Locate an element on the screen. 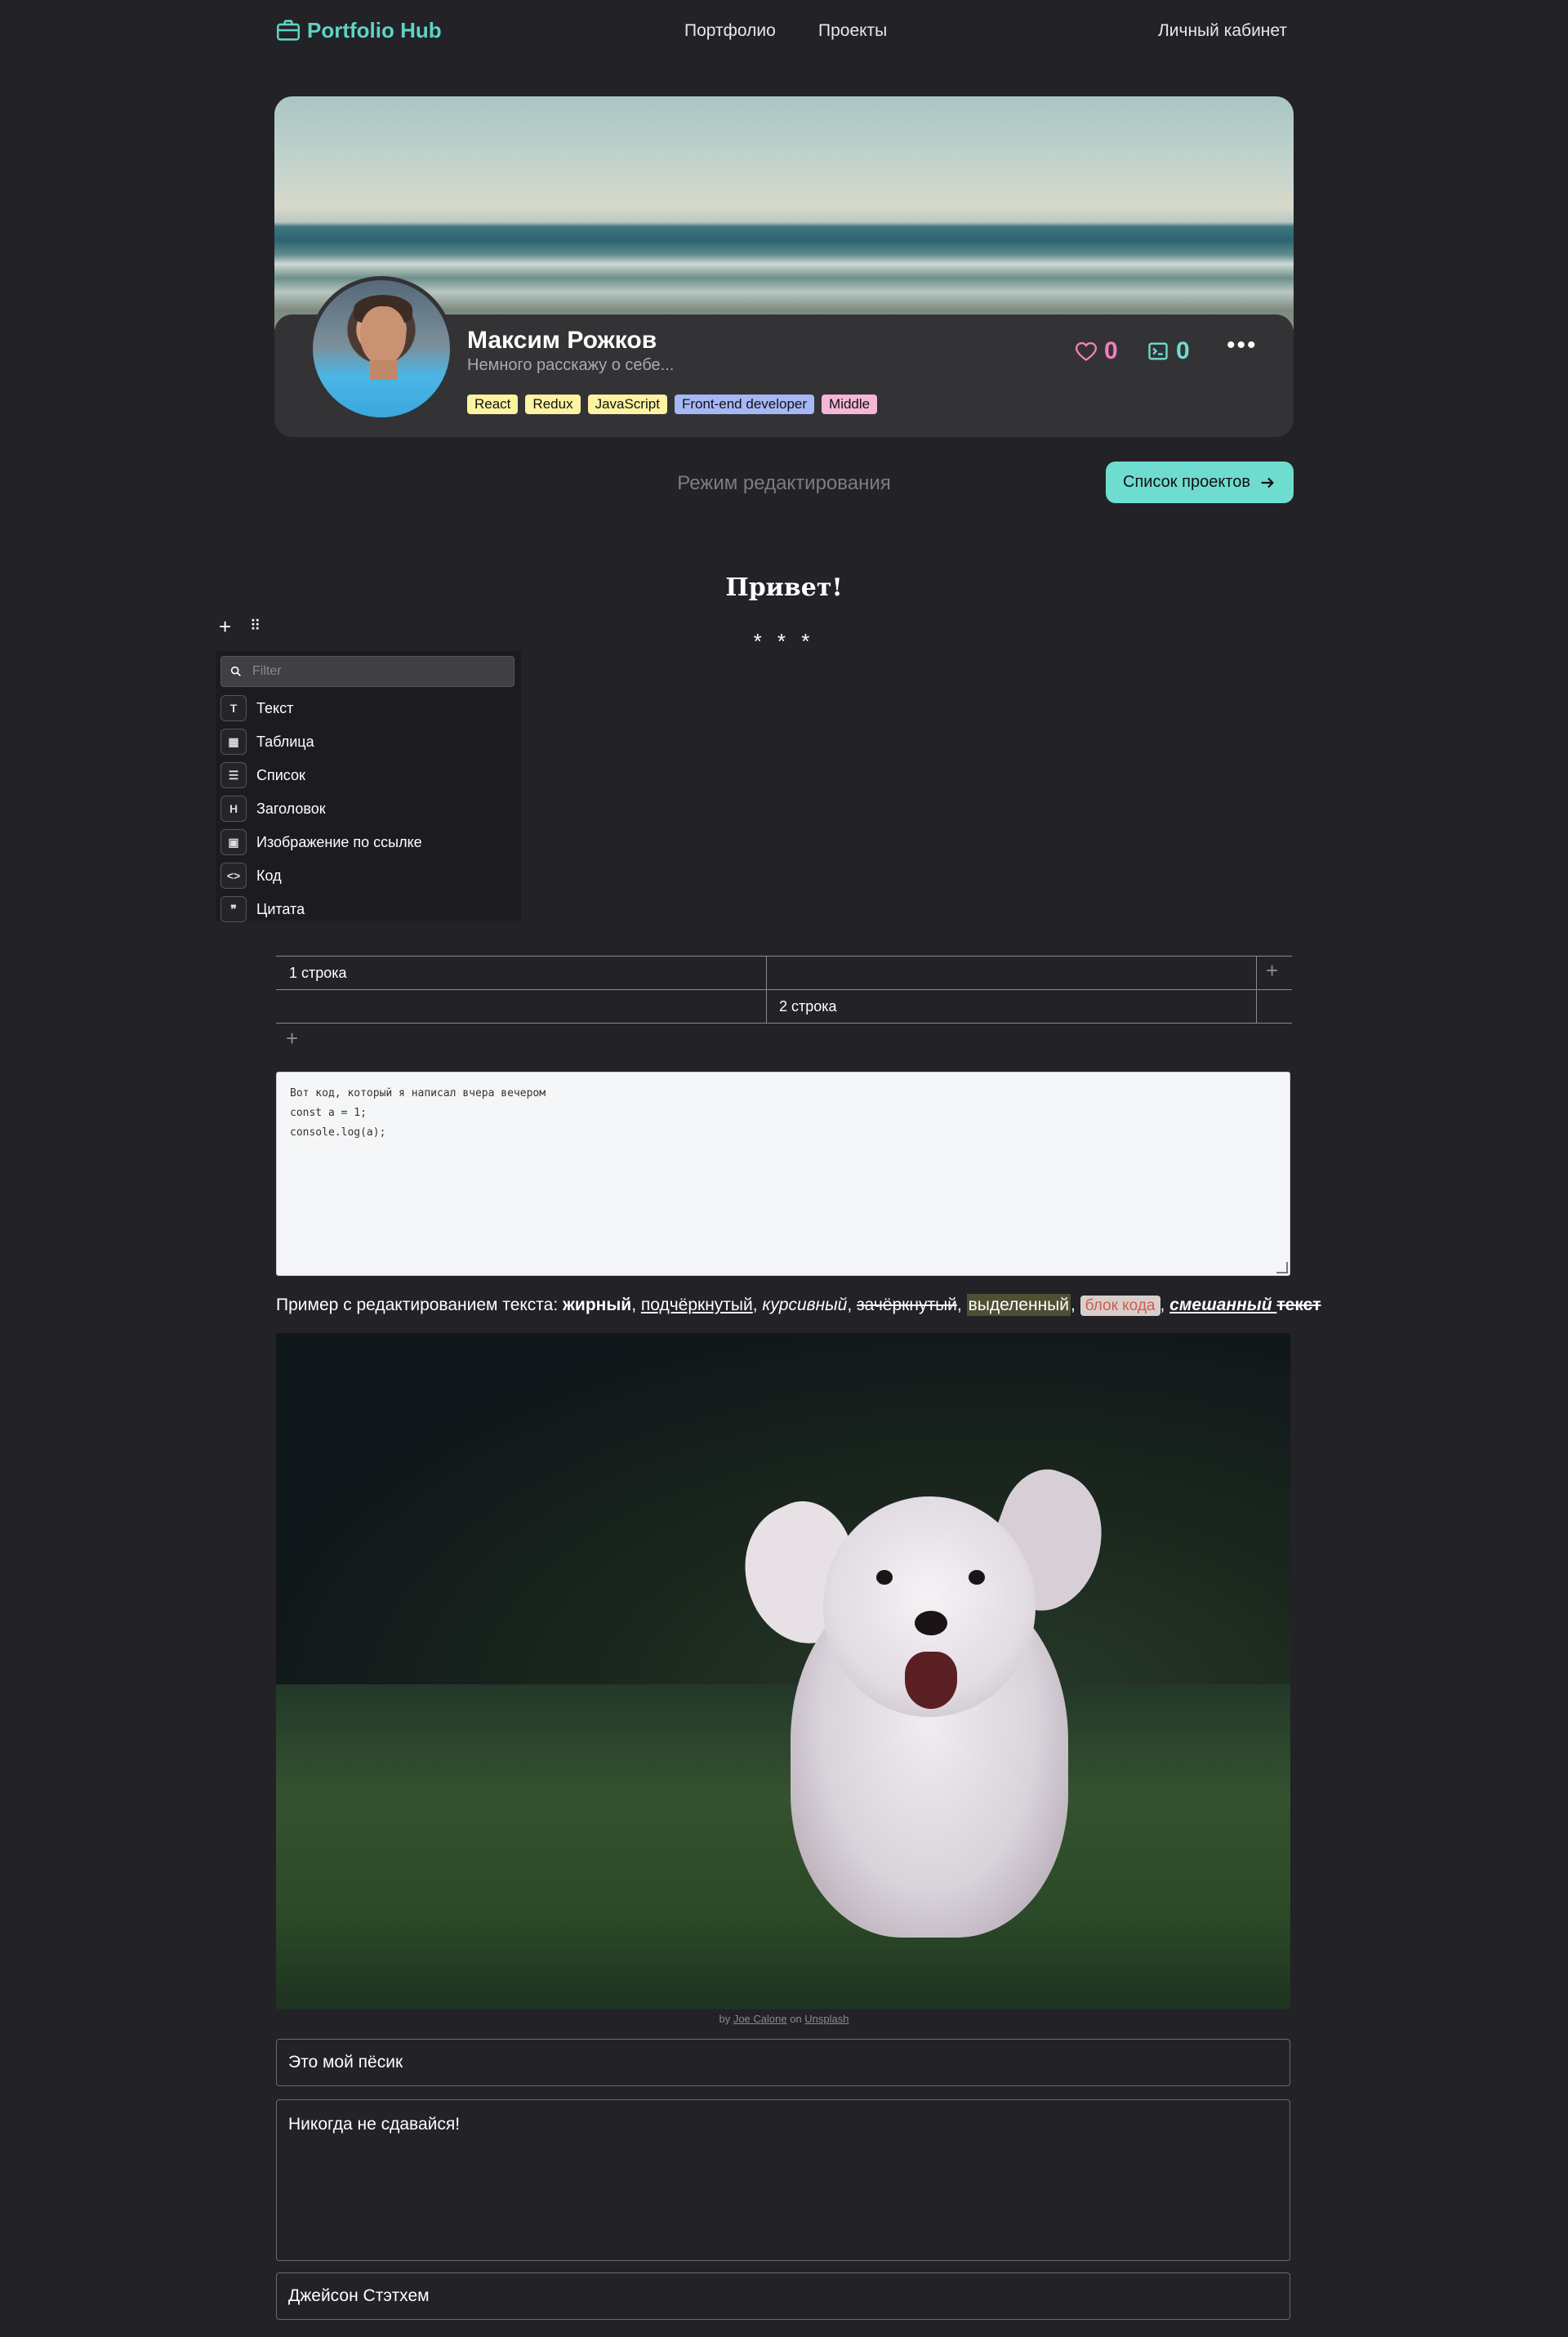 The height and width of the screenshot is (2337, 1568). menu-item-list: ☰ Список is located at coordinates (262, 775).